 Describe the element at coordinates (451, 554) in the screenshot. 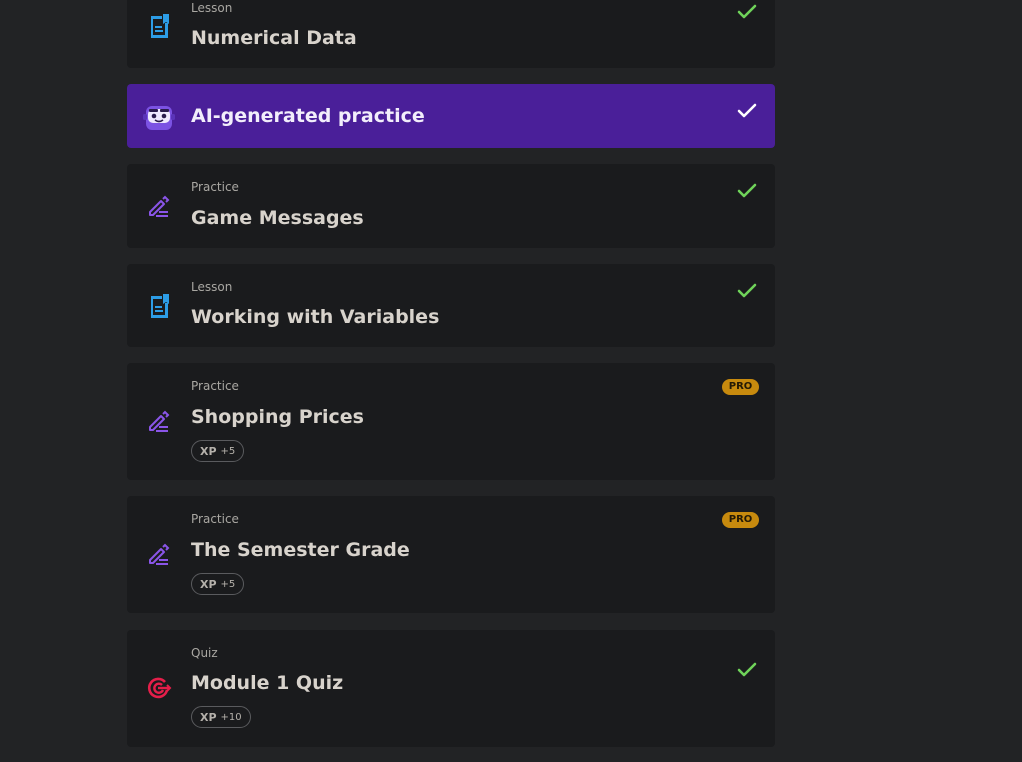

I see `list-item-the-semester-grade: Practice The Semester Grade PRO XP +5` at that location.